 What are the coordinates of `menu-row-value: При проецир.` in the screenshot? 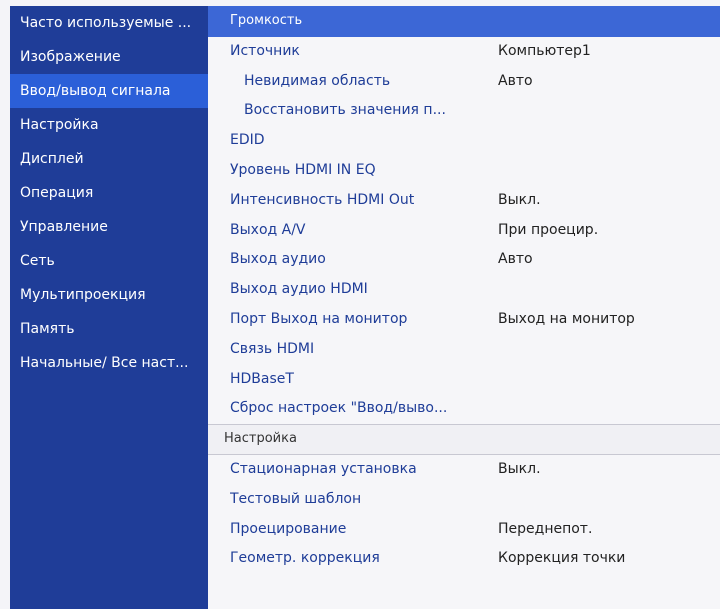 It's located at (548, 229).